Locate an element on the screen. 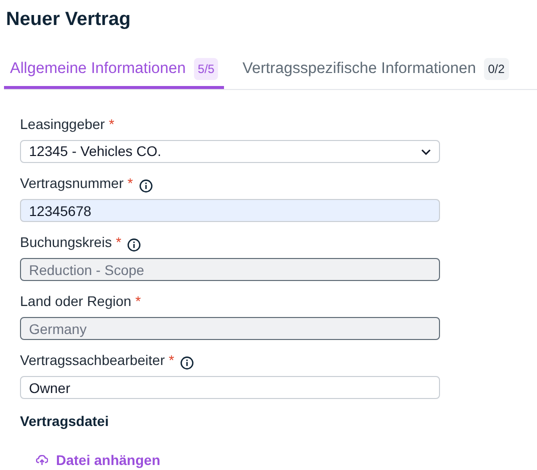 The width and height of the screenshot is (537, 470). input-field: Owner is located at coordinates (230, 388).